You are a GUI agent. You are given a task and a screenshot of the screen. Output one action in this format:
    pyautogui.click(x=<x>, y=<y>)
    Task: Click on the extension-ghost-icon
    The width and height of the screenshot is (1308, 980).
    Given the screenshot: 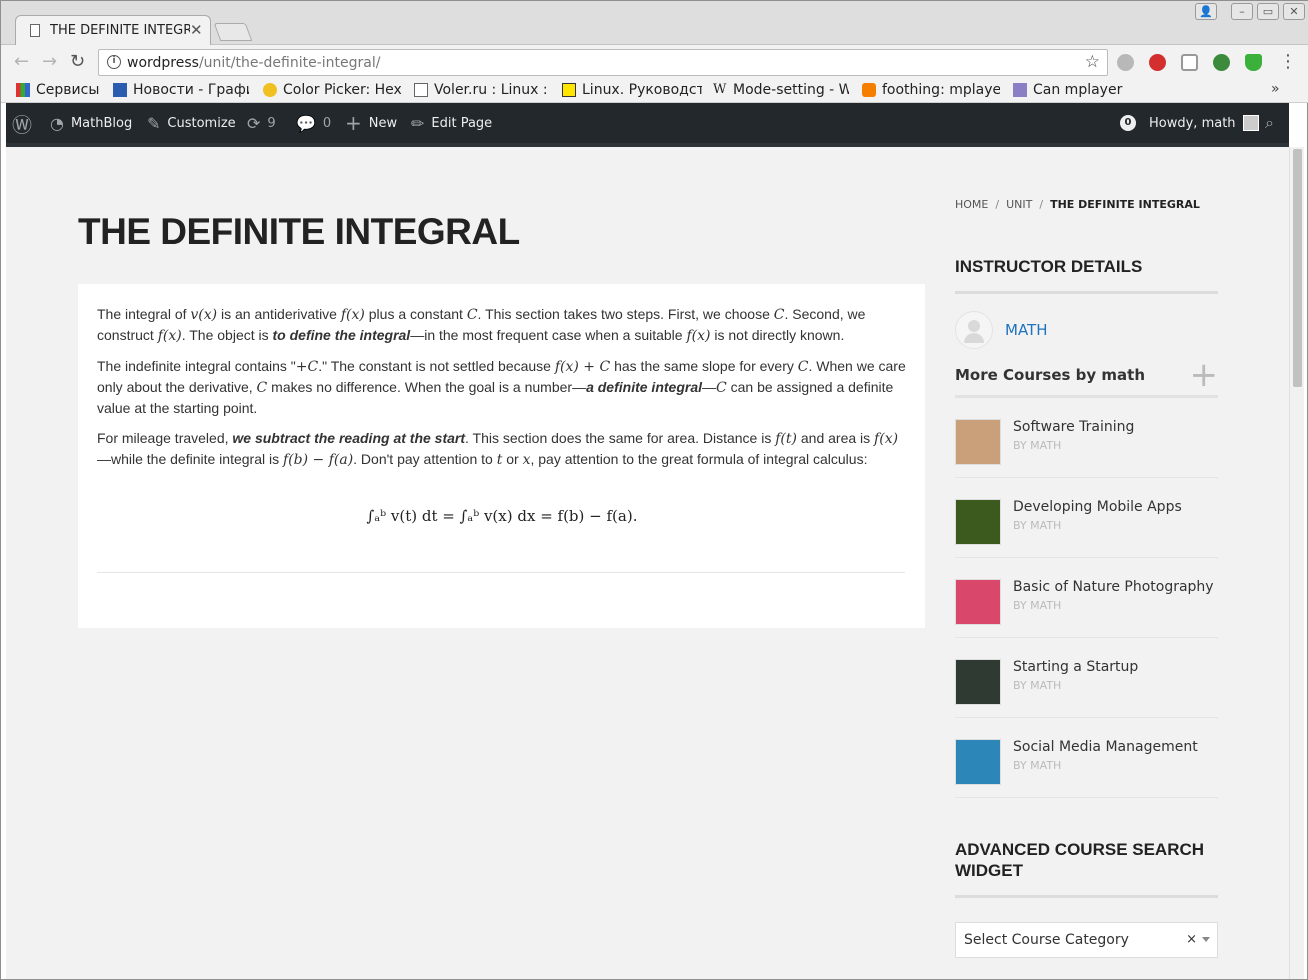 What is the action you would take?
    pyautogui.click(x=1221, y=62)
    